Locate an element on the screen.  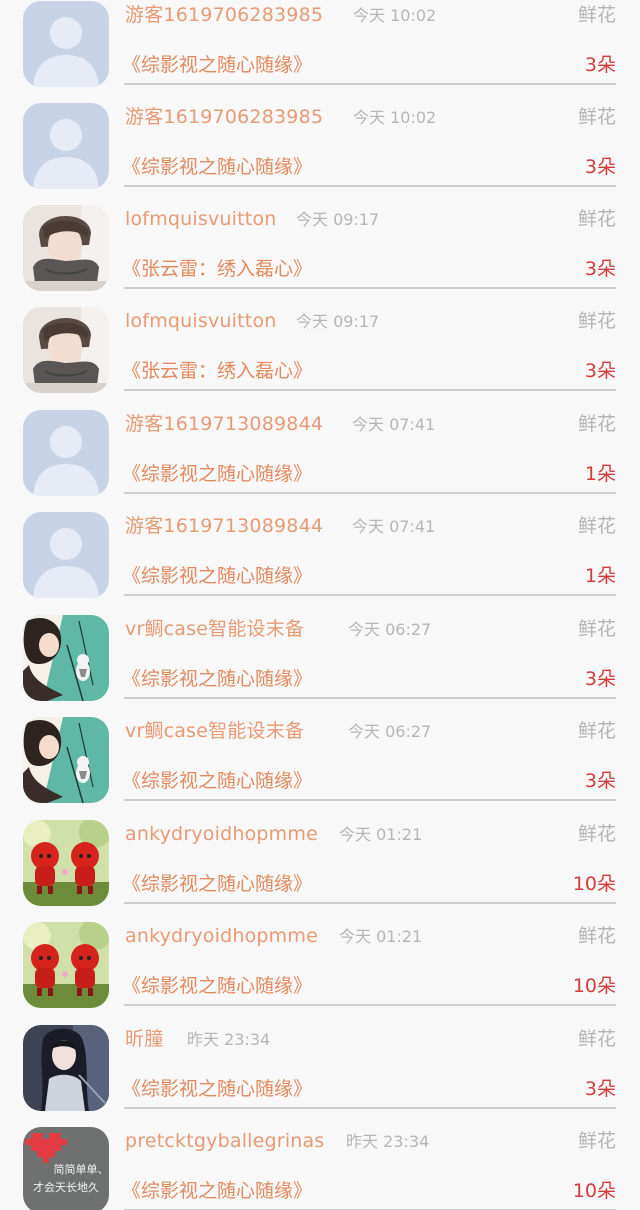
avatar-caption-line: 才会天长地久 is located at coordinates (66, 1187).